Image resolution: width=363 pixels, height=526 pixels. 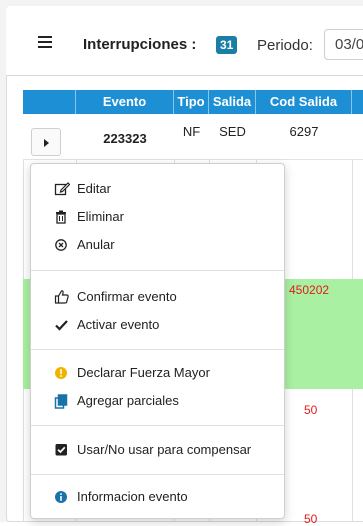 I want to click on cell-tipo: NF, so click(x=191, y=131).